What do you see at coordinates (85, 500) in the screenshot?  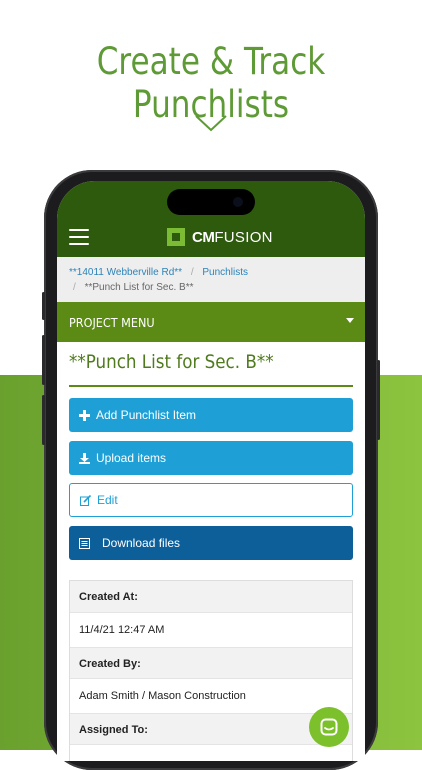 I see `edit-icon` at bounding box center [85, 500].